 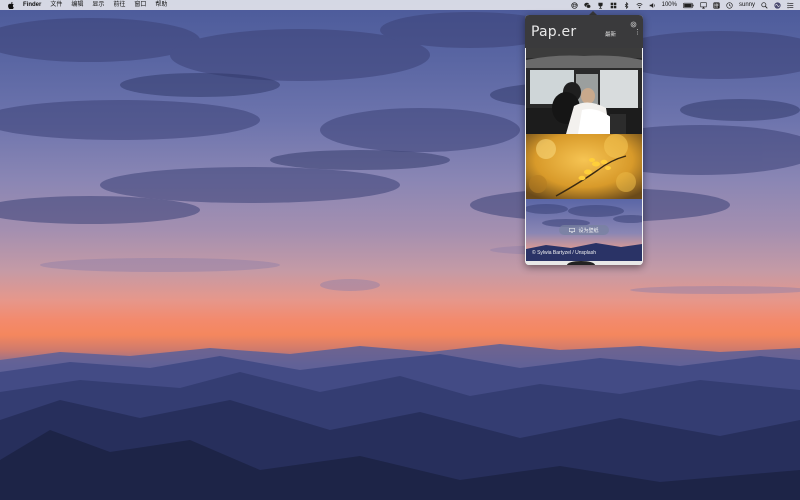 I want to click on siri-icon, so click(x=777, y=5).